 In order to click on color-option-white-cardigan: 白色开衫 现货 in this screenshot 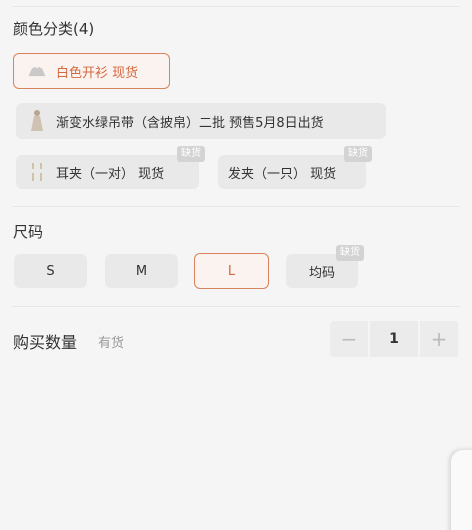, I will do `click(91, 71)`.